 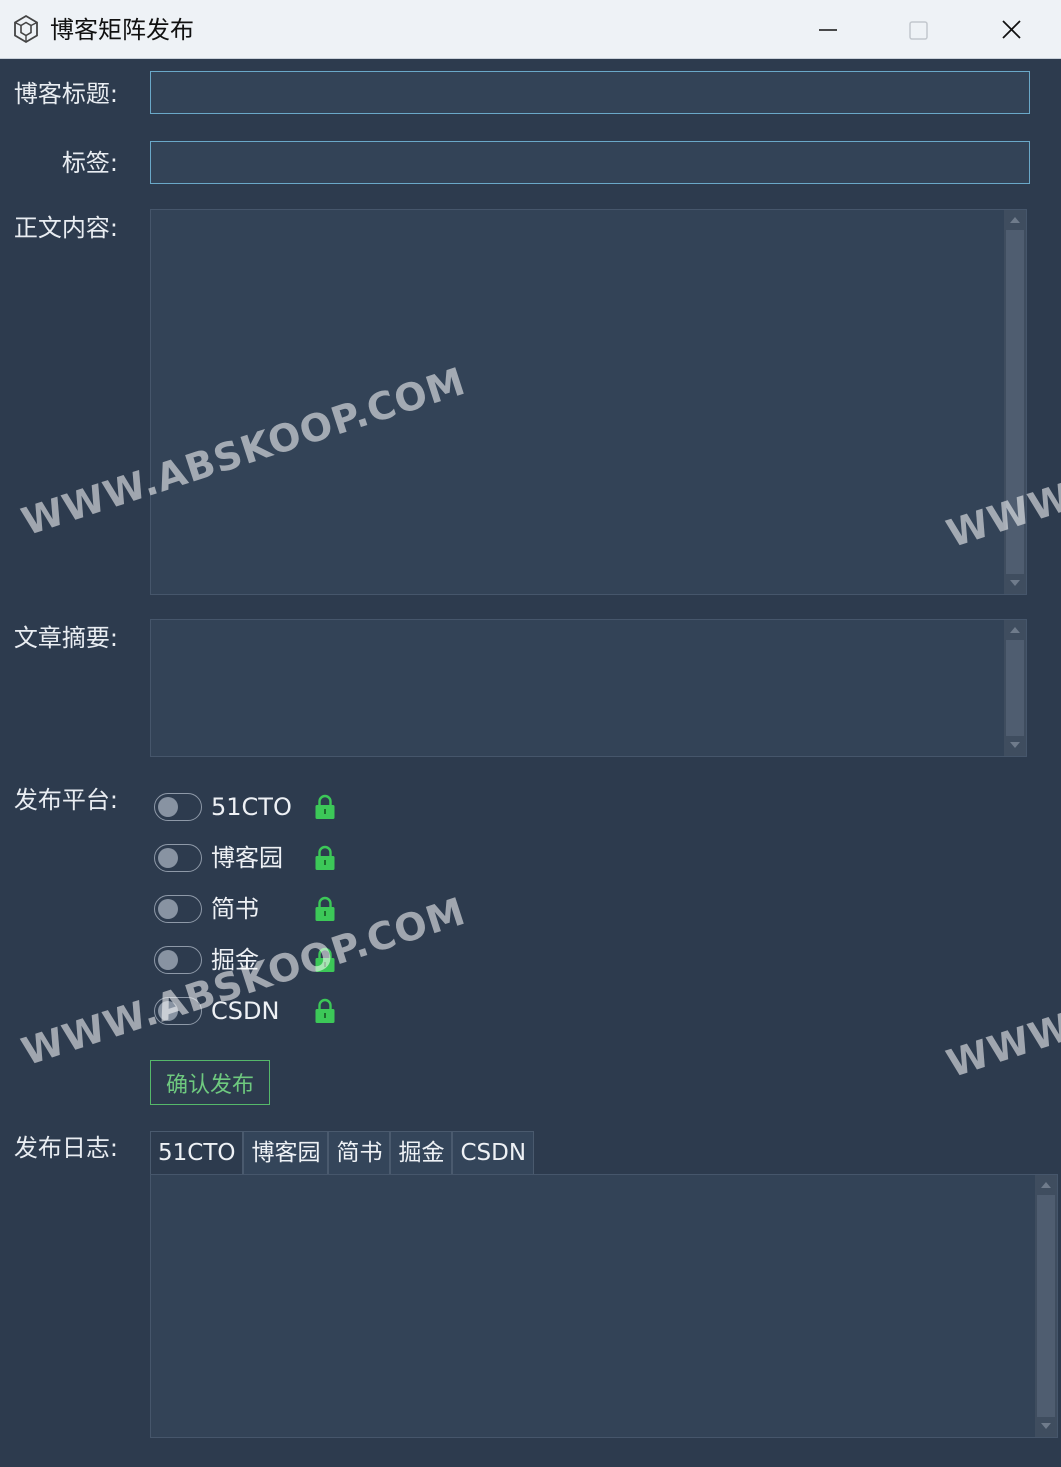 I want to click on toggle-csdn, so click(x=178, y=1011).